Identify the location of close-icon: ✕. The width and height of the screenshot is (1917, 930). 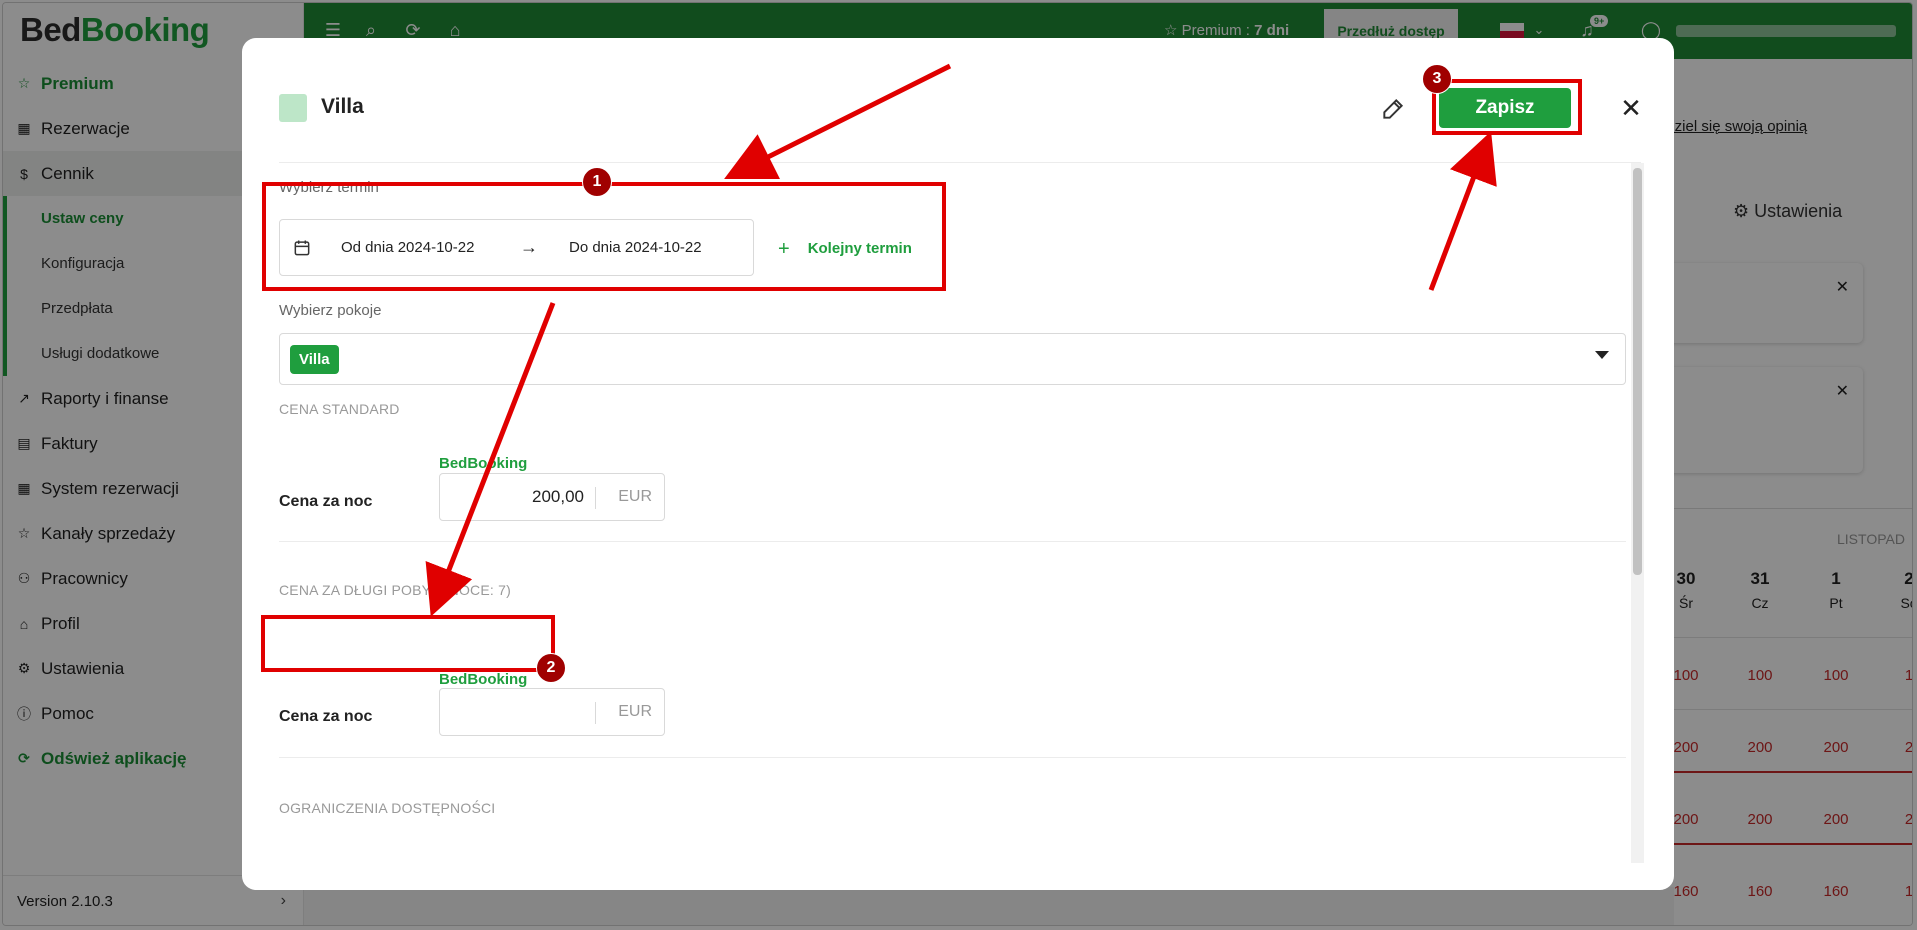
(1631, 108).